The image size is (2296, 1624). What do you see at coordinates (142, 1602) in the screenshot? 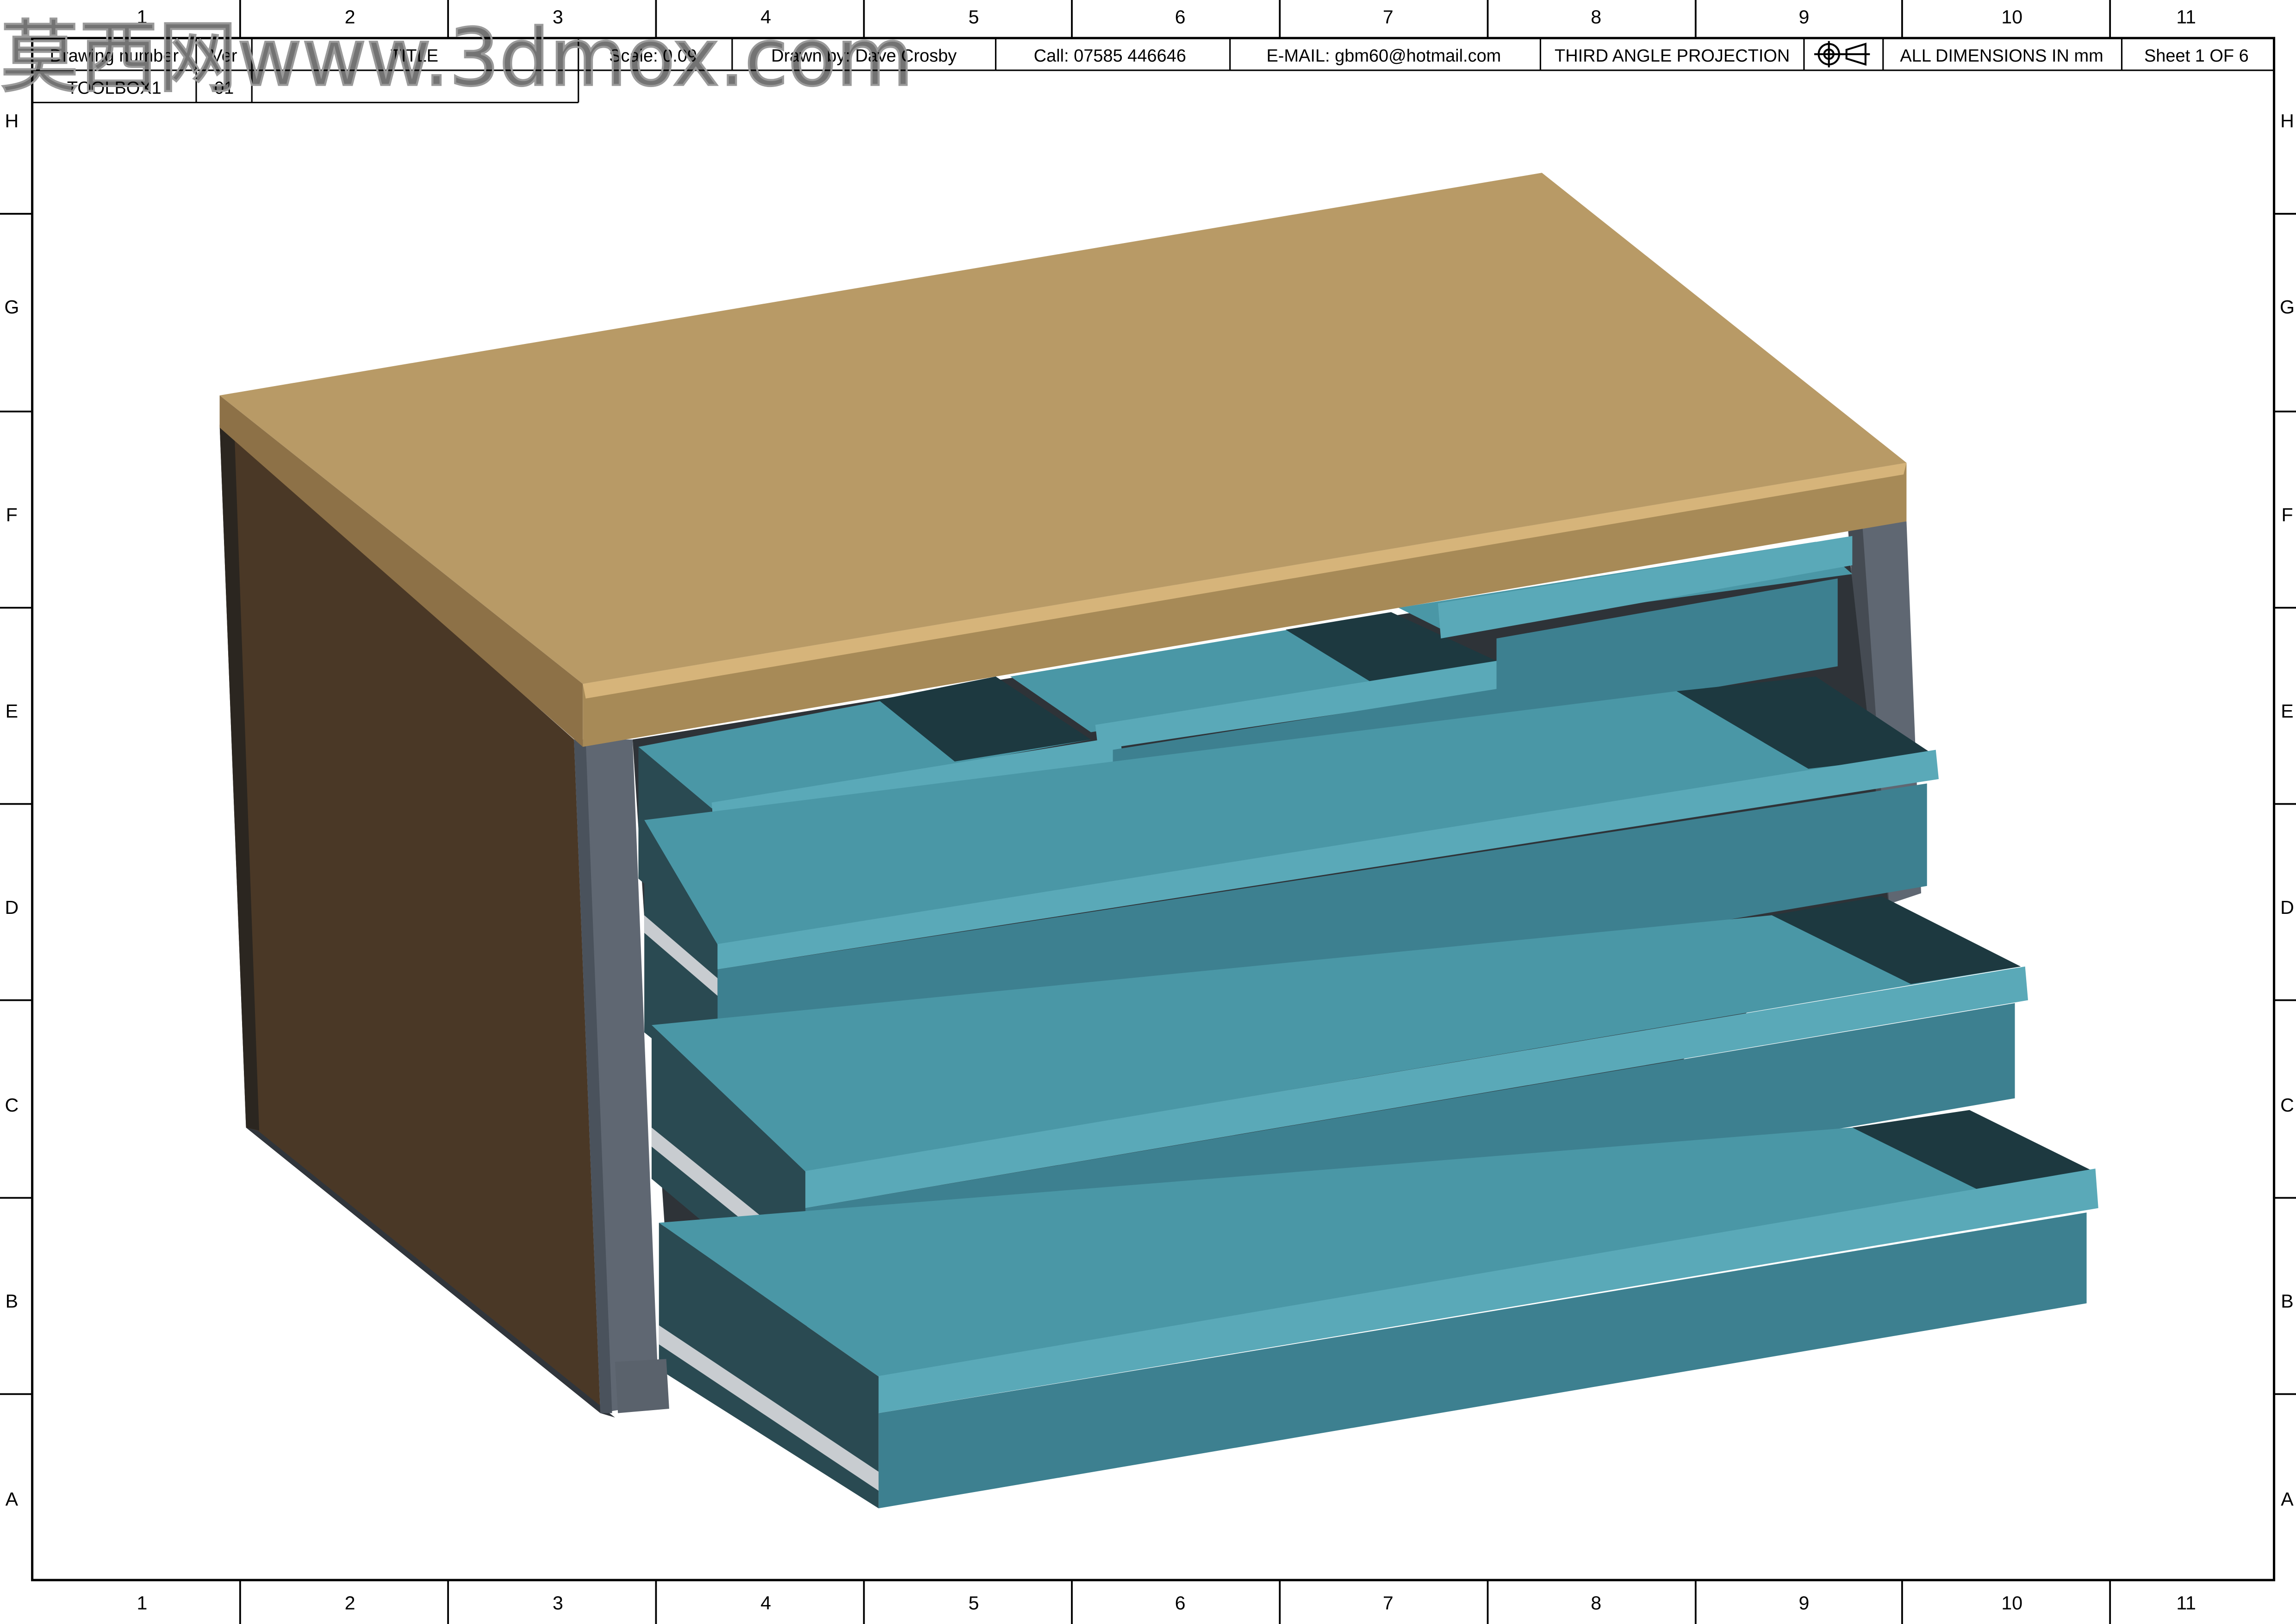
I see `grid-column-bottom-1: 1` at bounding box center [142, 1602].